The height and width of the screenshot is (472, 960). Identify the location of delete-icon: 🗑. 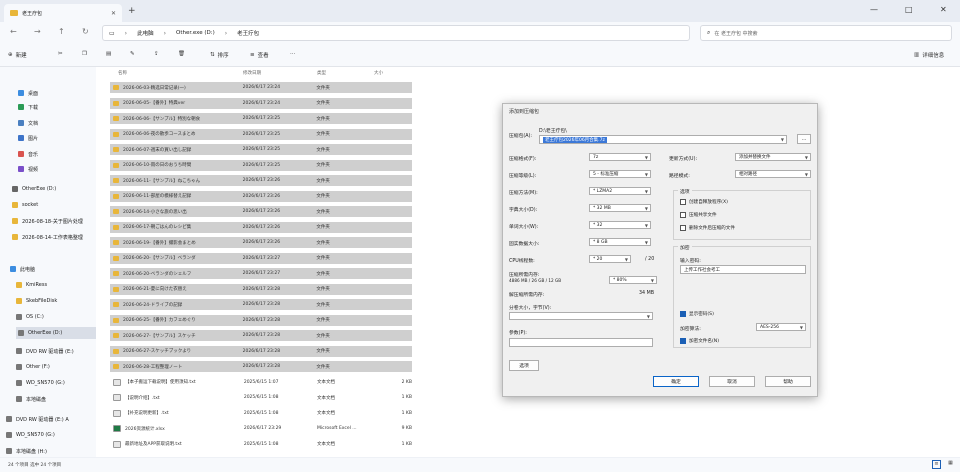
(181, 54).